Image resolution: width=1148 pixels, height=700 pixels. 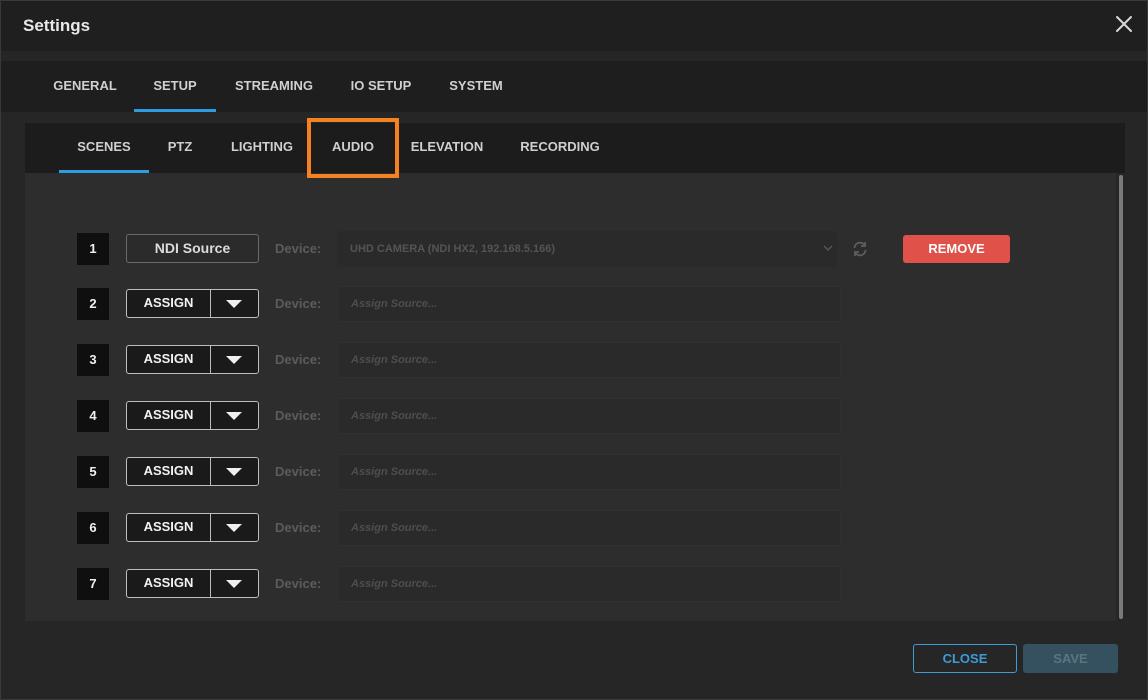 What do you see at coordinates (447, 148) in the screenshot?
I see `tab-elevation: ELEVATION` at bounding box center [447, 148].